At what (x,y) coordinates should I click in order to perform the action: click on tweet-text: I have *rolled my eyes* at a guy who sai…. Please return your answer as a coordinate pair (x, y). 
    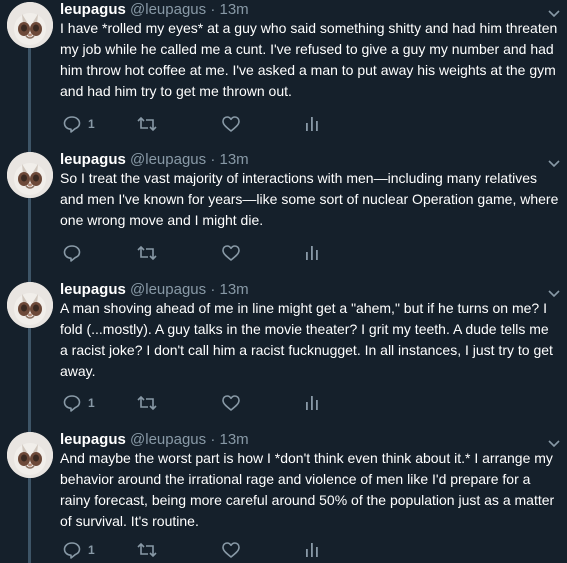
    Looking at the image, I should click on (309, 59).